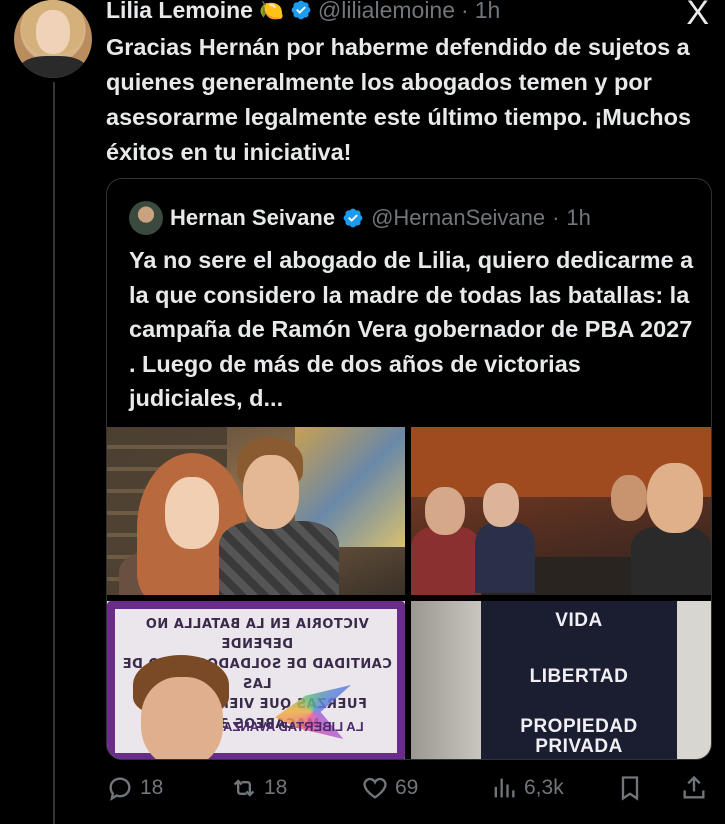 This screenshot has height=824, width=725. What do you see at coordinates (146, 218) in the screenshot?
I see `quote-author-avatar` at bounding box center [146, 218].